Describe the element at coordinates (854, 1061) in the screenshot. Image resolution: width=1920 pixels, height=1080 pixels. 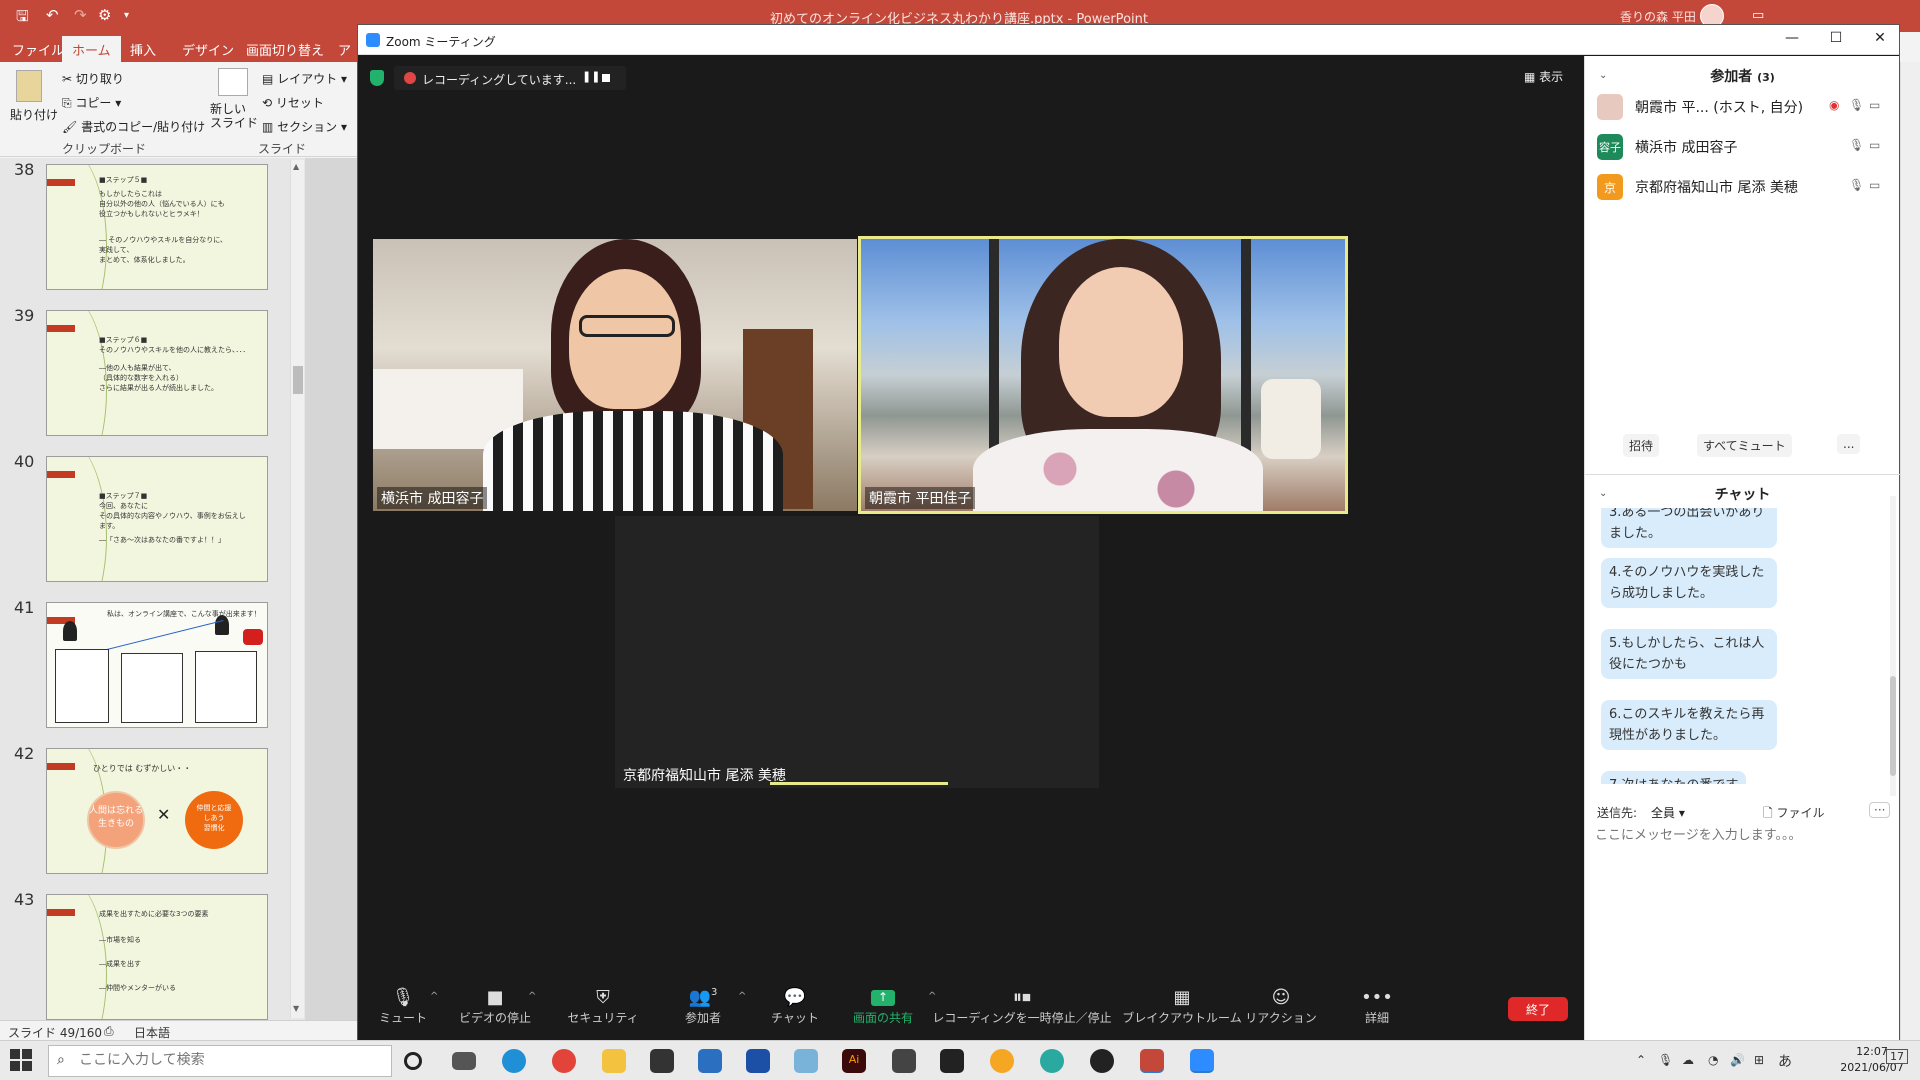
I see `illustrator-icon: Ai` at that location.